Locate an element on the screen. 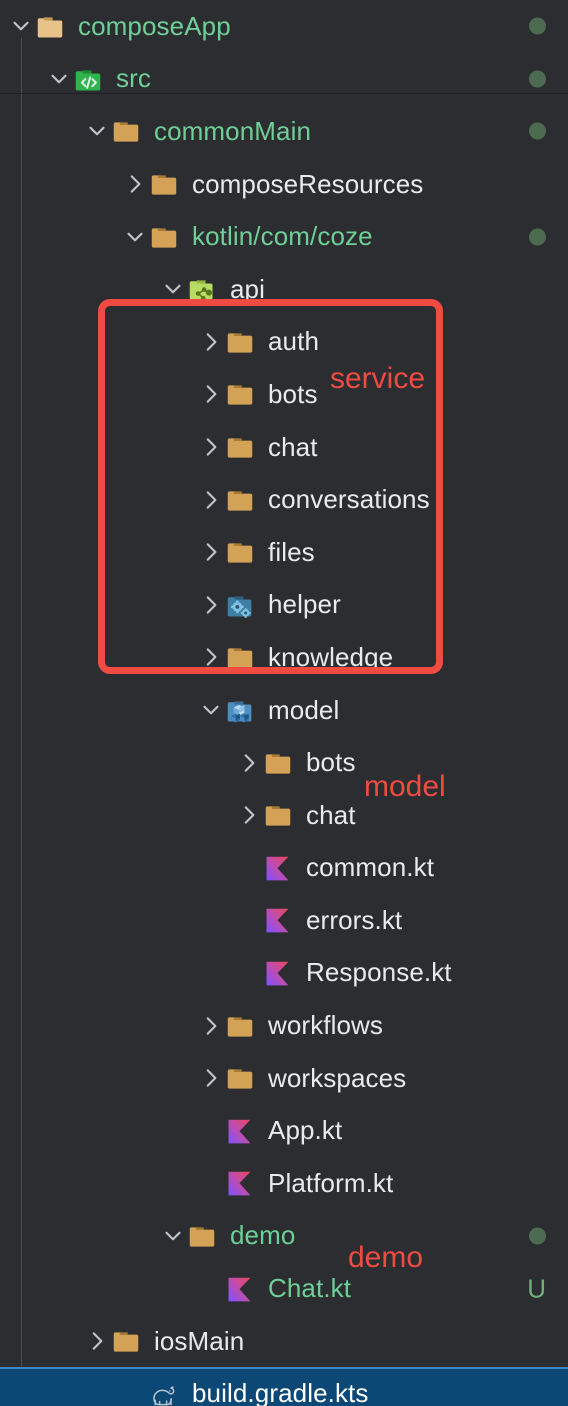 This screenshot has height=1406, width=568. tree-row-label: Platform.kt is located at coordinates (331, 1182).